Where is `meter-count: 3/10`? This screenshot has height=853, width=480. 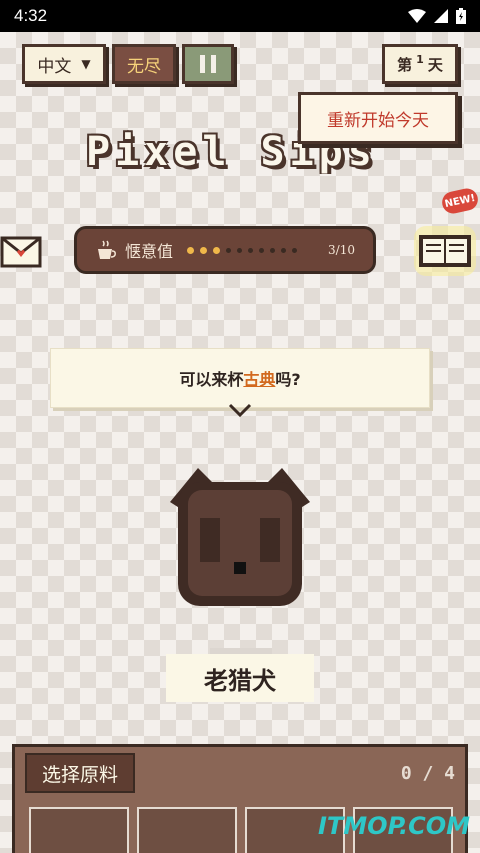
meter-count: 3/10 is located at coordinates (341, 250).